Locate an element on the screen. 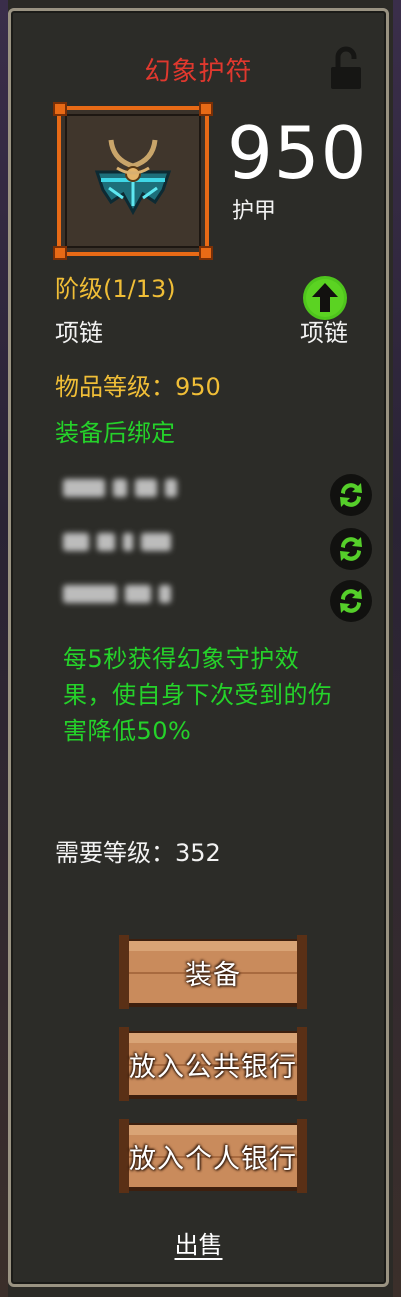  background-edge-right is located at coordinates (397, 648).